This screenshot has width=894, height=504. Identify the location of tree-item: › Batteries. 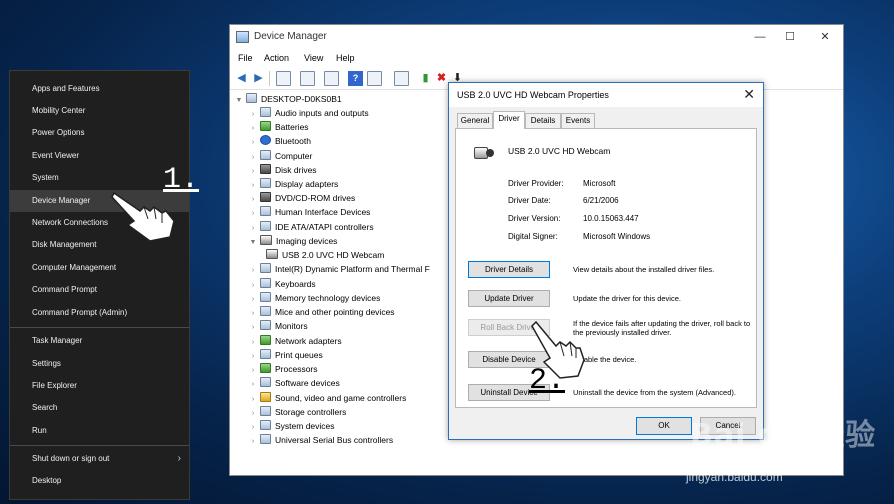
(278, 127).